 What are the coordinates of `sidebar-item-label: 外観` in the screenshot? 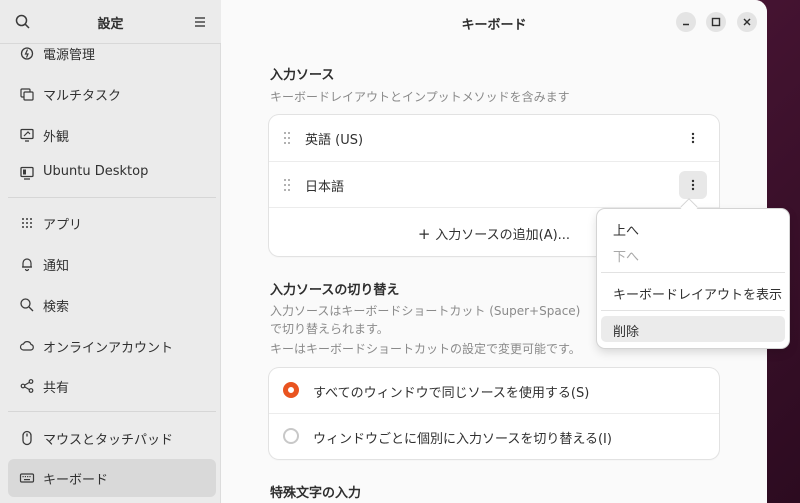 It's located at (56, 137).